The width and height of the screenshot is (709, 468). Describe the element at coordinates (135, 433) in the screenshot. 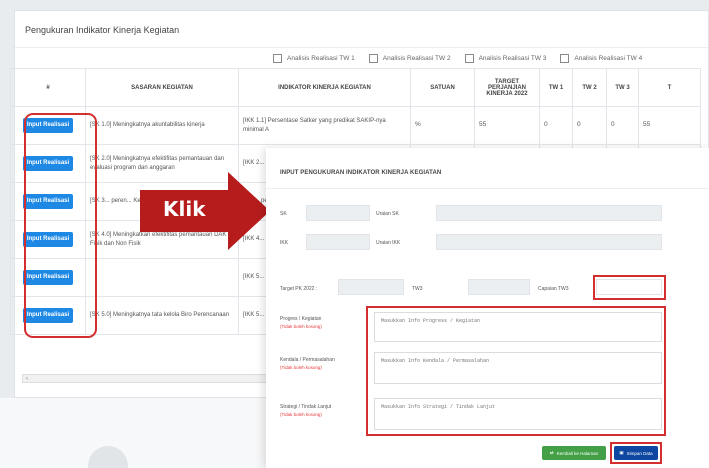

I see `background-panel` at that location.